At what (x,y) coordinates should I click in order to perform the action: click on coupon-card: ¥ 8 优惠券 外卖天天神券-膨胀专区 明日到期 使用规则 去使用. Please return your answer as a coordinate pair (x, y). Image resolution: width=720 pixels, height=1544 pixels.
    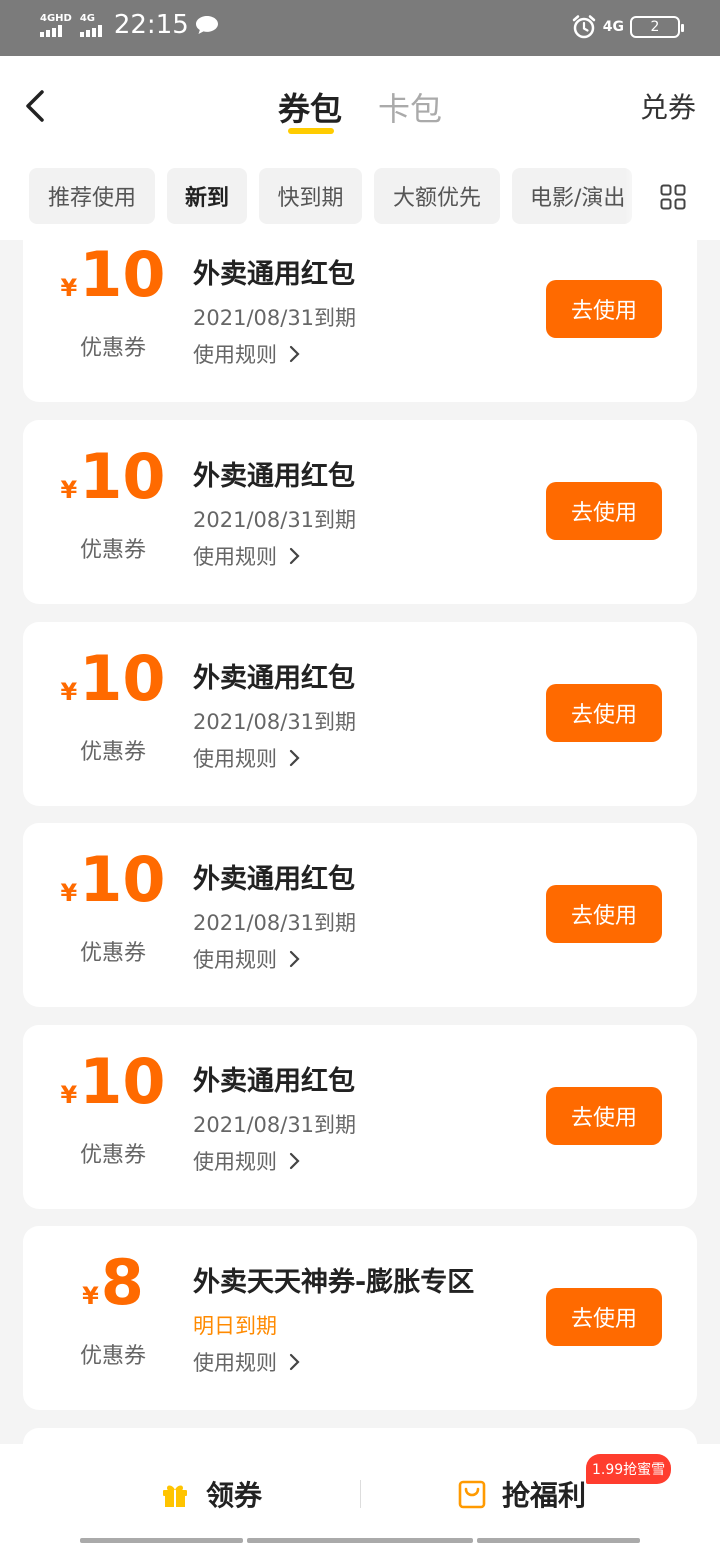
    Looking at the image, I should click on (360, 1318).